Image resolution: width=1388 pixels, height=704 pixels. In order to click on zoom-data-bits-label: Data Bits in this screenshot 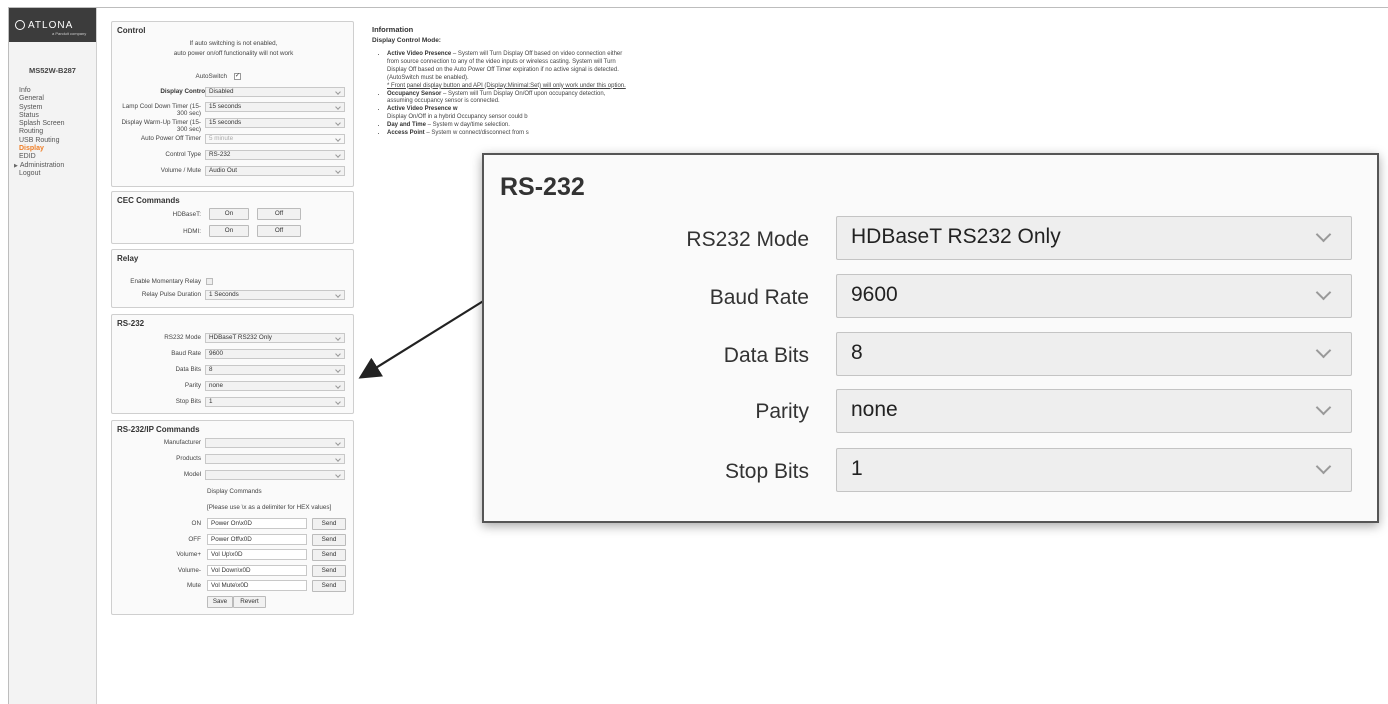, I will do `click(766, 355)`.